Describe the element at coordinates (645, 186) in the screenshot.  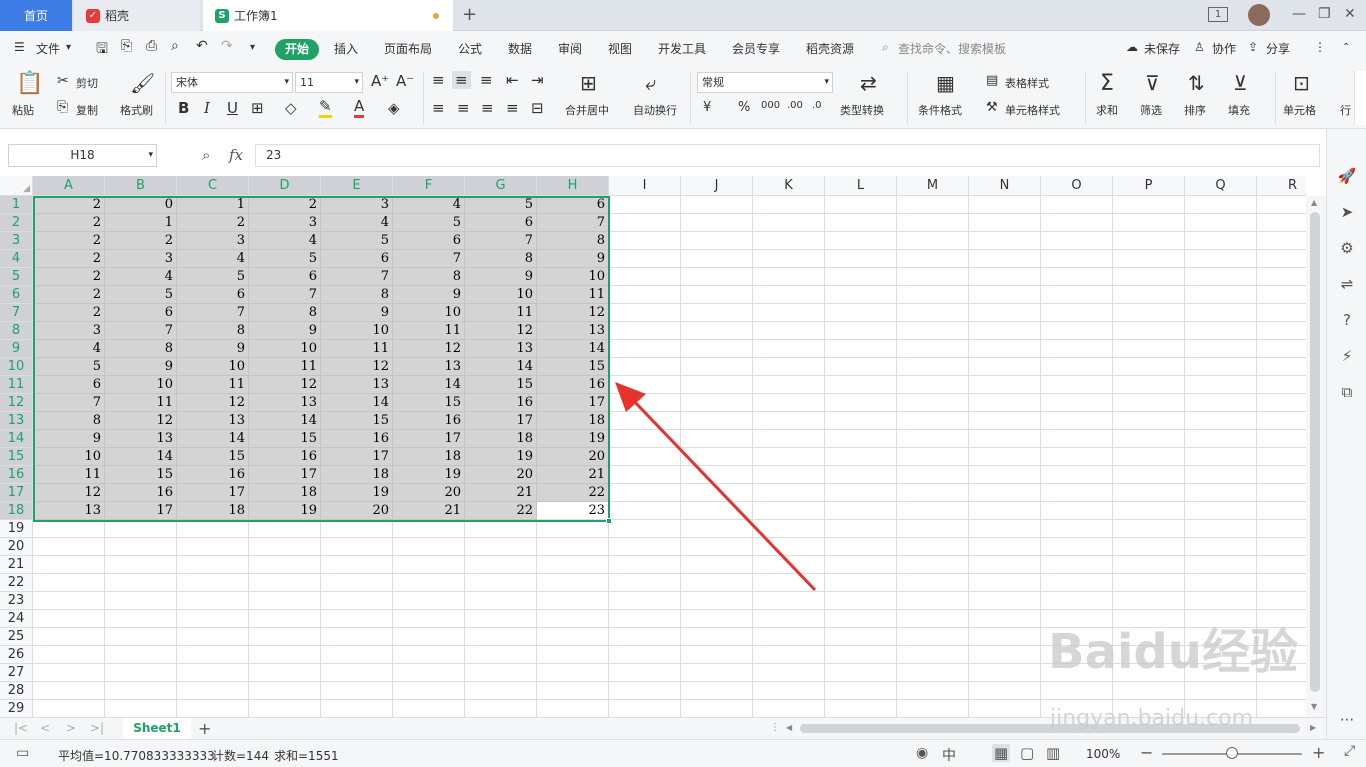
I see `column-header-i: I` at that location.